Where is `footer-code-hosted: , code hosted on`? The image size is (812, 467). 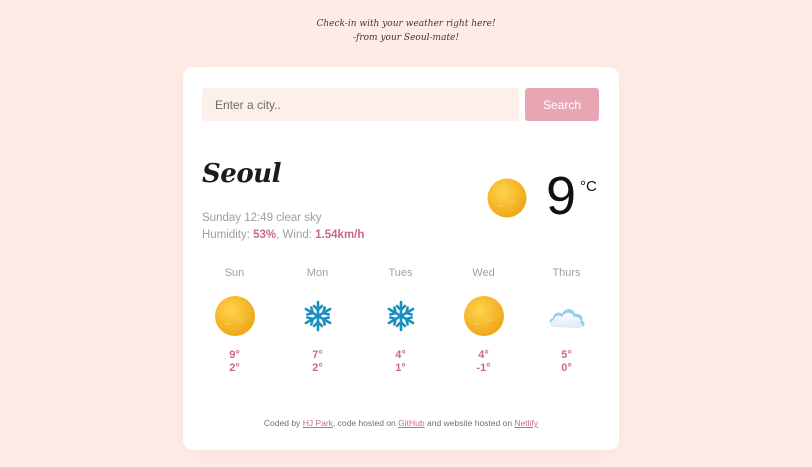 footer-code-hosted: , code hosted on is located at coordinates (364, 423).